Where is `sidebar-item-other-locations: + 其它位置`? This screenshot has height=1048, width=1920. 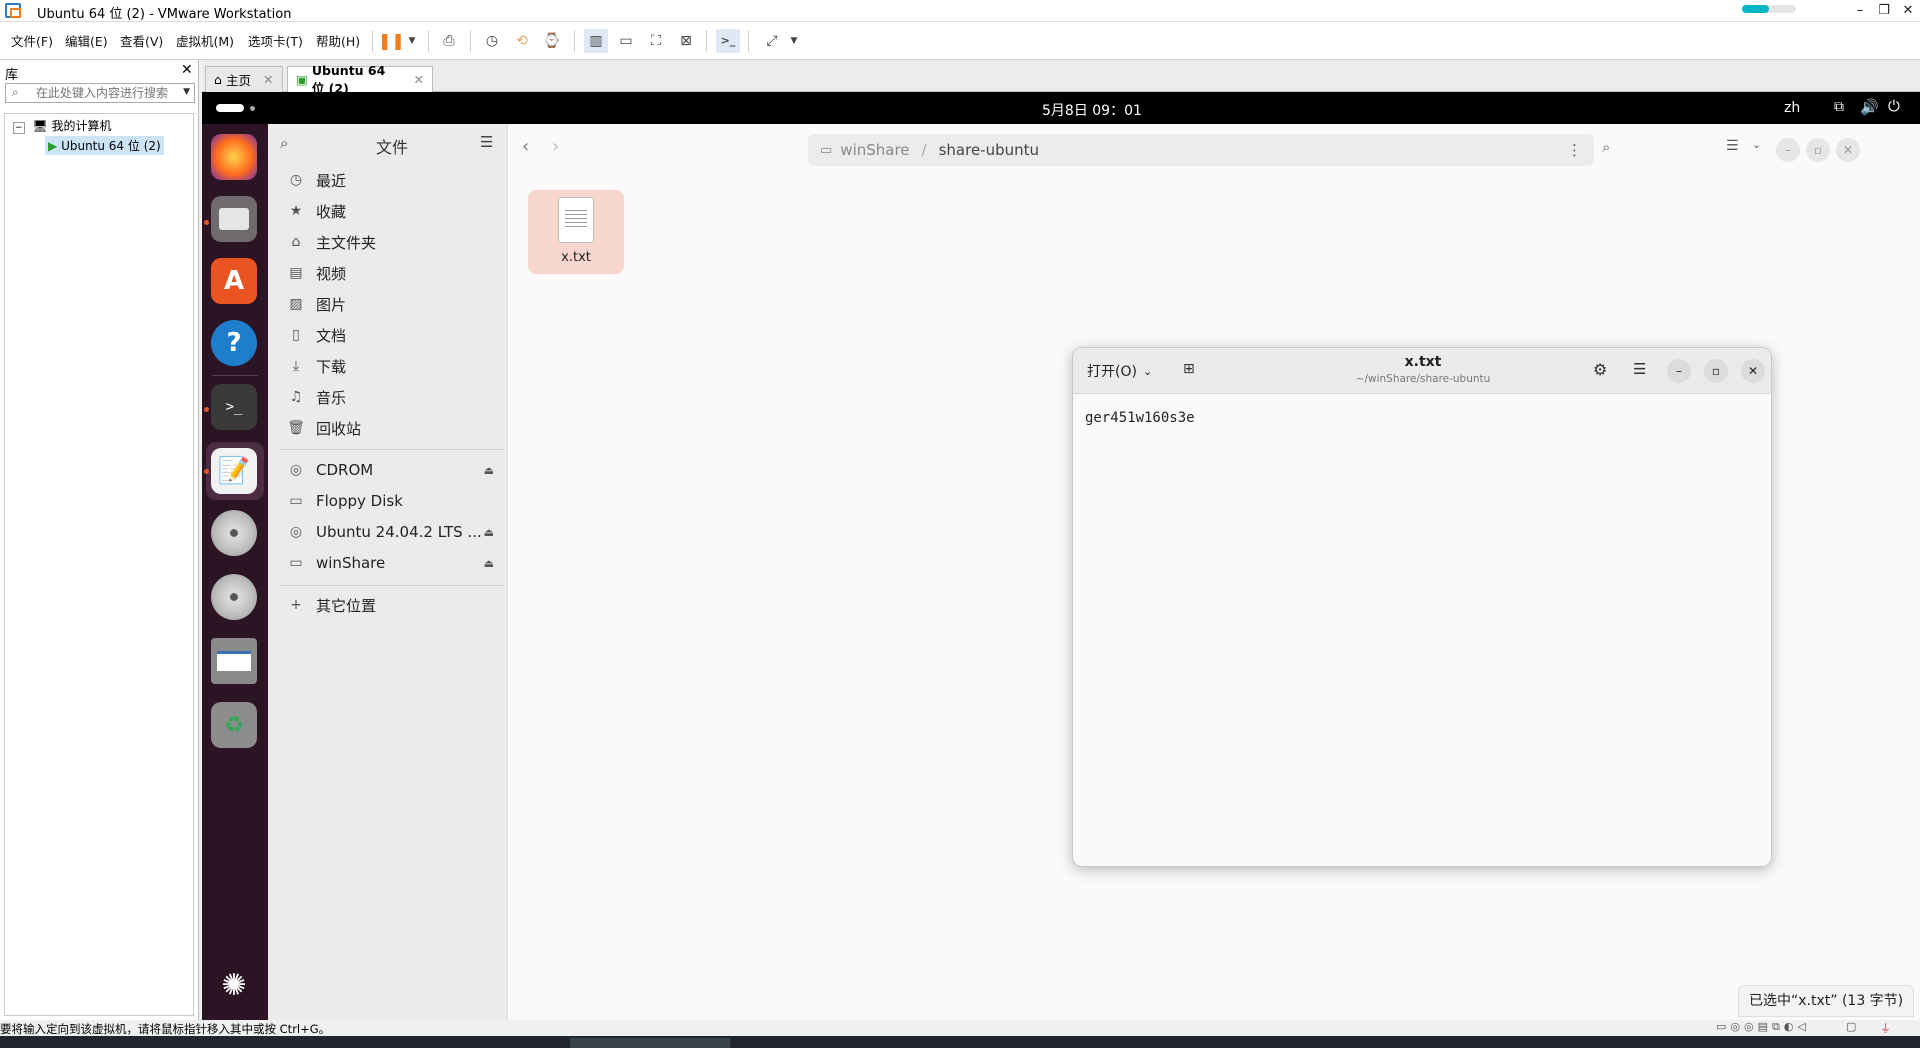 sidebar-item-other-locations: + 其它位置 is located at coordinates (391, 605).